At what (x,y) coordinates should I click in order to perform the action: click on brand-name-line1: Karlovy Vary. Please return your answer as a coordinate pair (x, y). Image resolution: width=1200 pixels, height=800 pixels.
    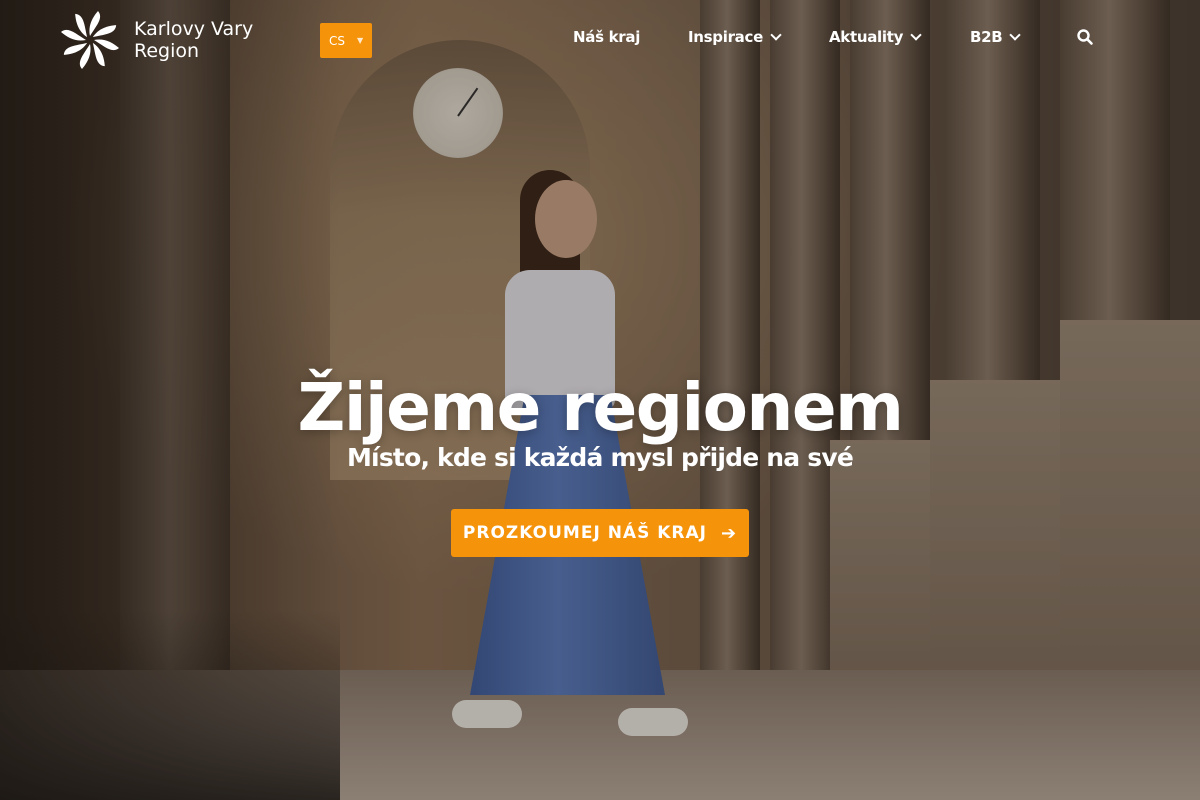
    Looking at the image, I should click on (194, 29).